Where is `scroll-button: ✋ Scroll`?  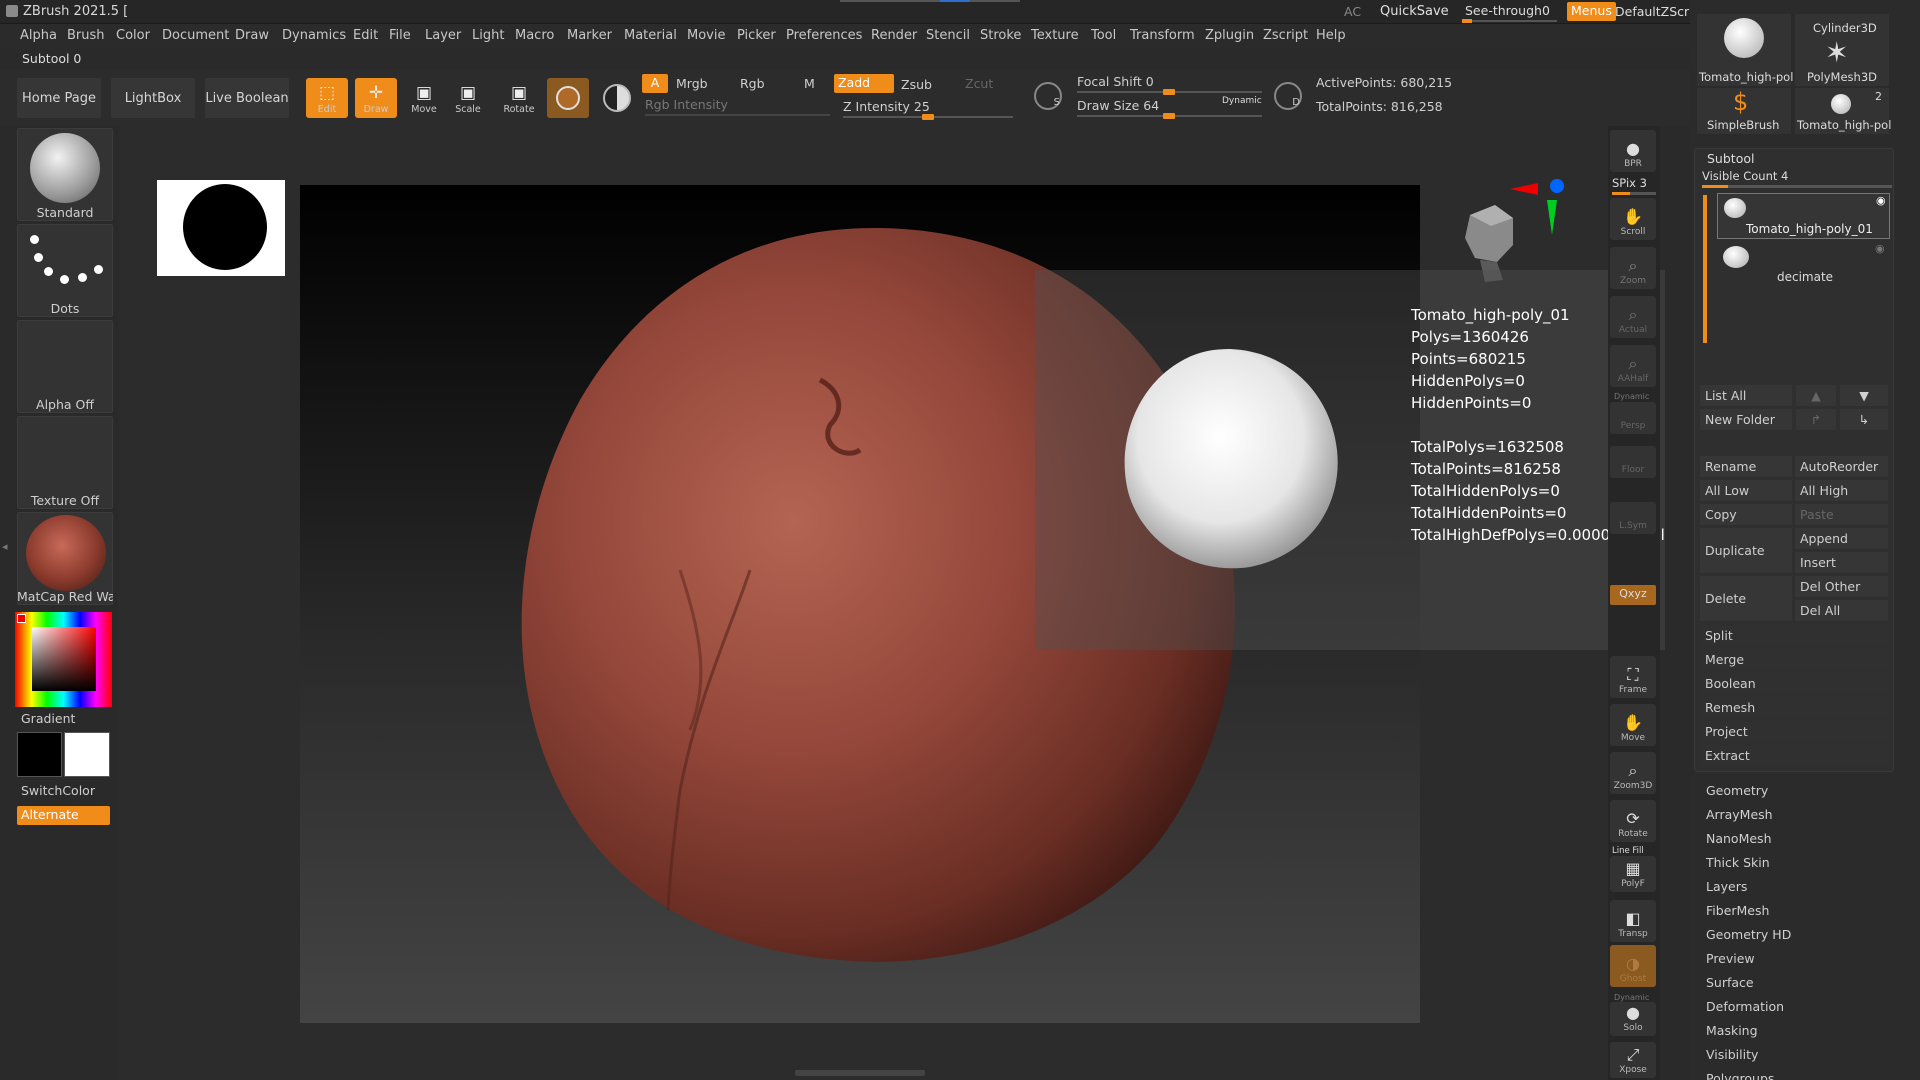 scroll-button: ✋ Scroll is located at coordinates (1633, 219).